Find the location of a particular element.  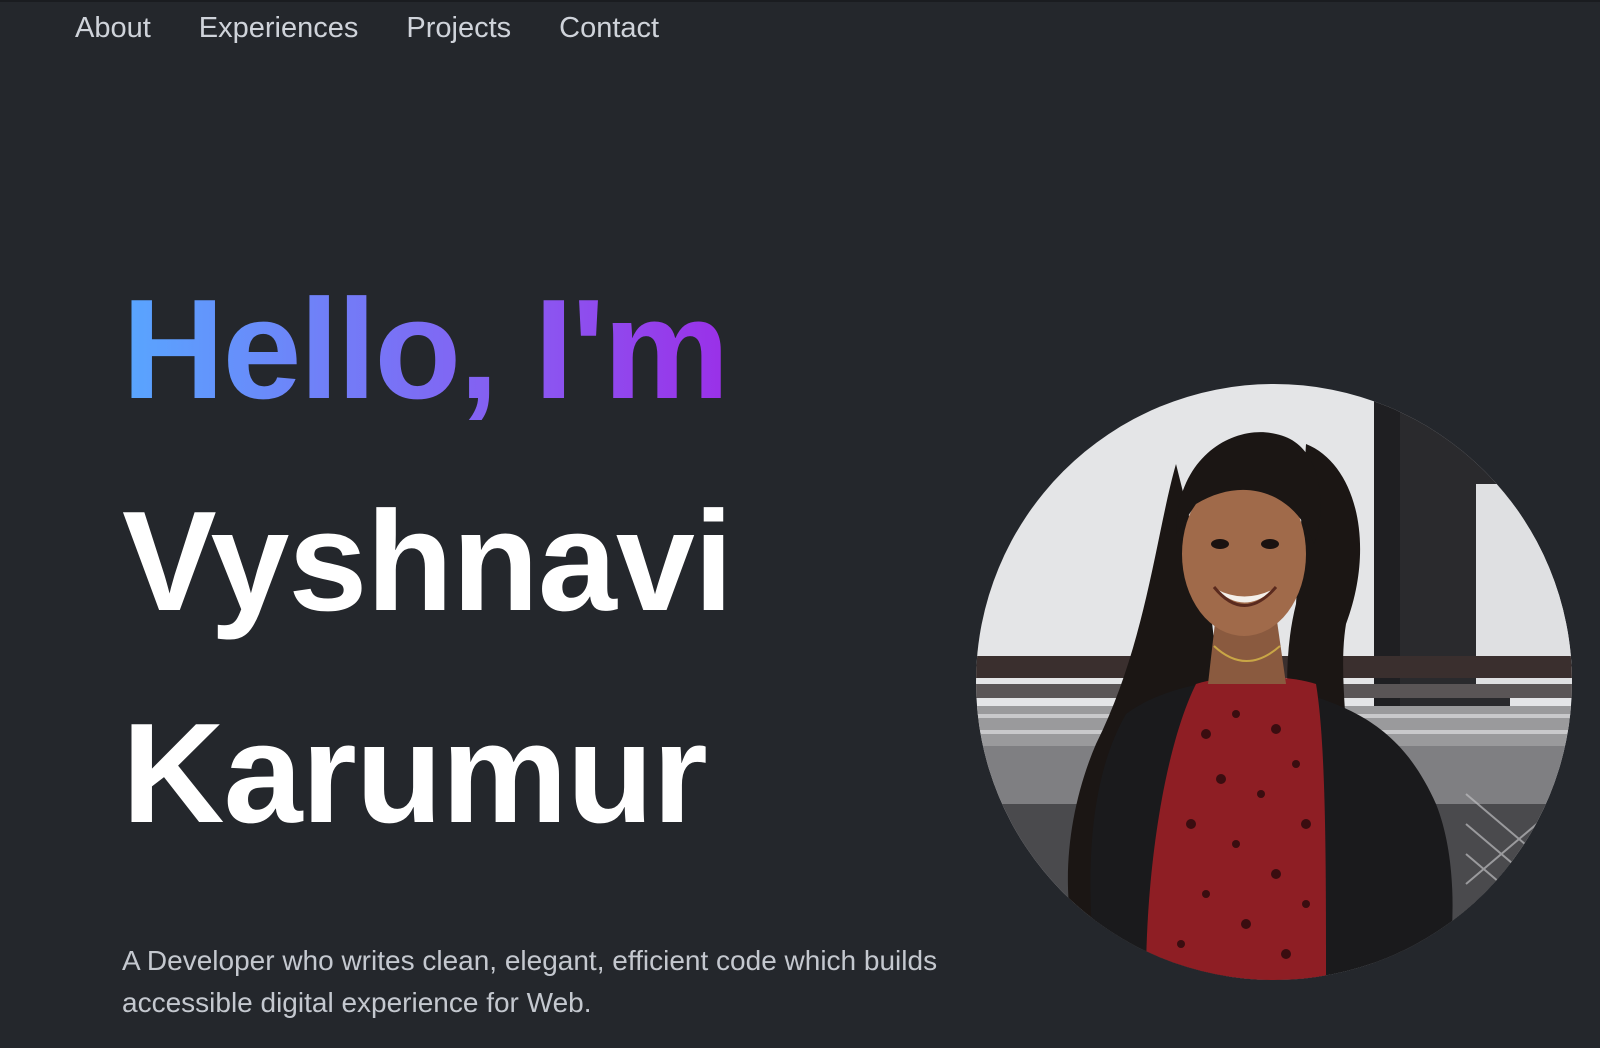

nav-link-about: About is located at coordinates (113, 28).